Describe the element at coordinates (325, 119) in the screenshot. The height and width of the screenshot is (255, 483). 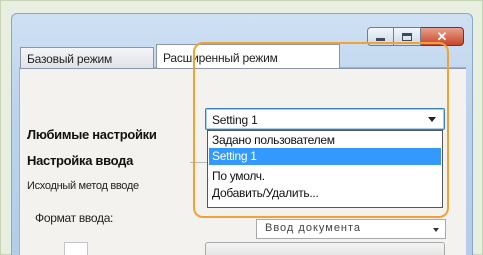
I see `favorites-select: Setting 1` at that location.